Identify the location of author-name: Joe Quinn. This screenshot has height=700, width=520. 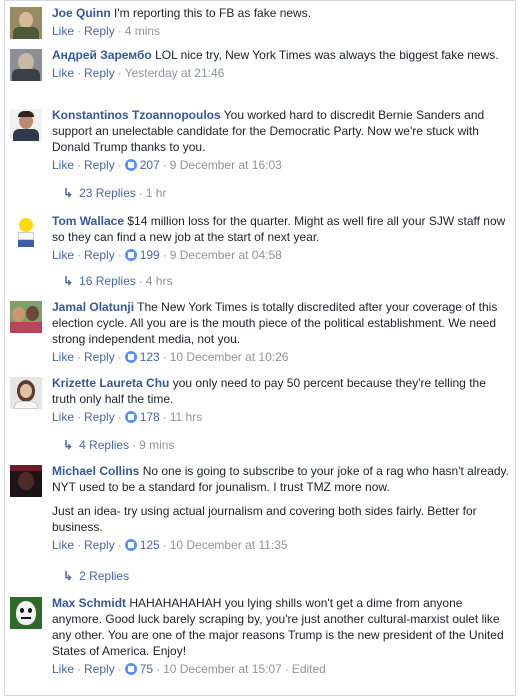
(81, 13).